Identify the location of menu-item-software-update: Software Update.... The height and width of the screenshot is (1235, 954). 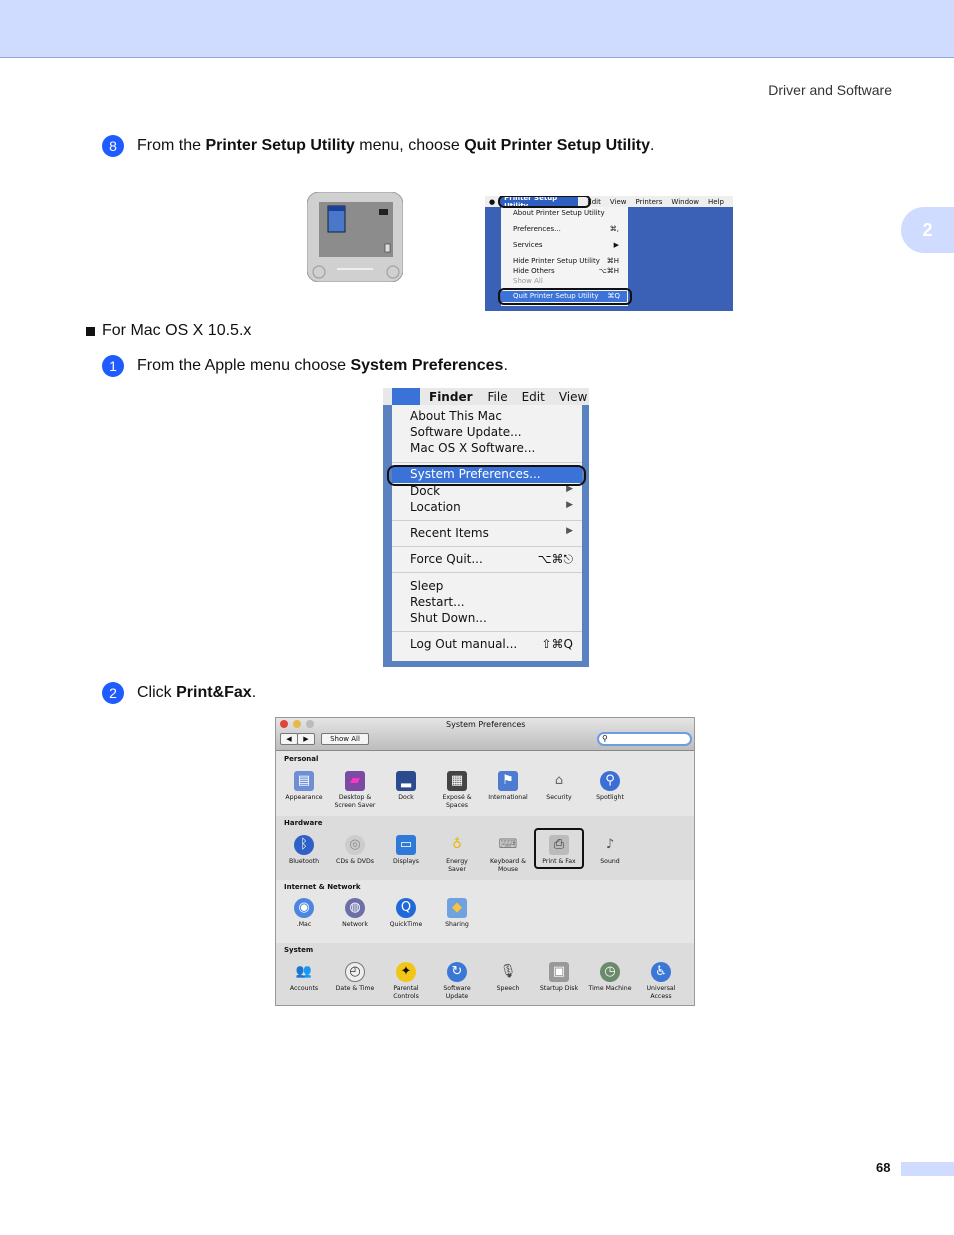
(466, 432).